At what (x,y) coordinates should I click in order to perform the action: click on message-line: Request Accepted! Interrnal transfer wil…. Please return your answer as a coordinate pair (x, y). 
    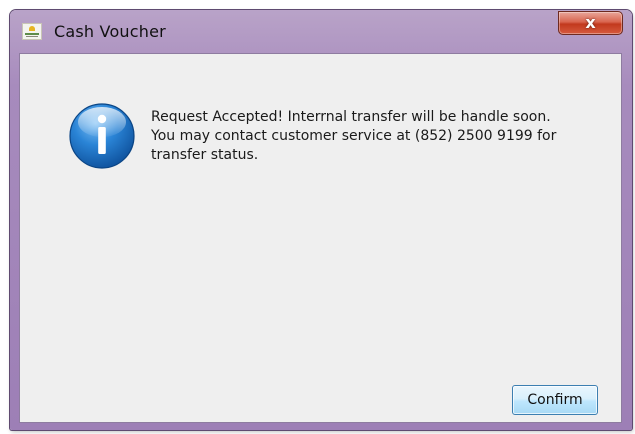
    Looking at the image, I should click on (351, 117).